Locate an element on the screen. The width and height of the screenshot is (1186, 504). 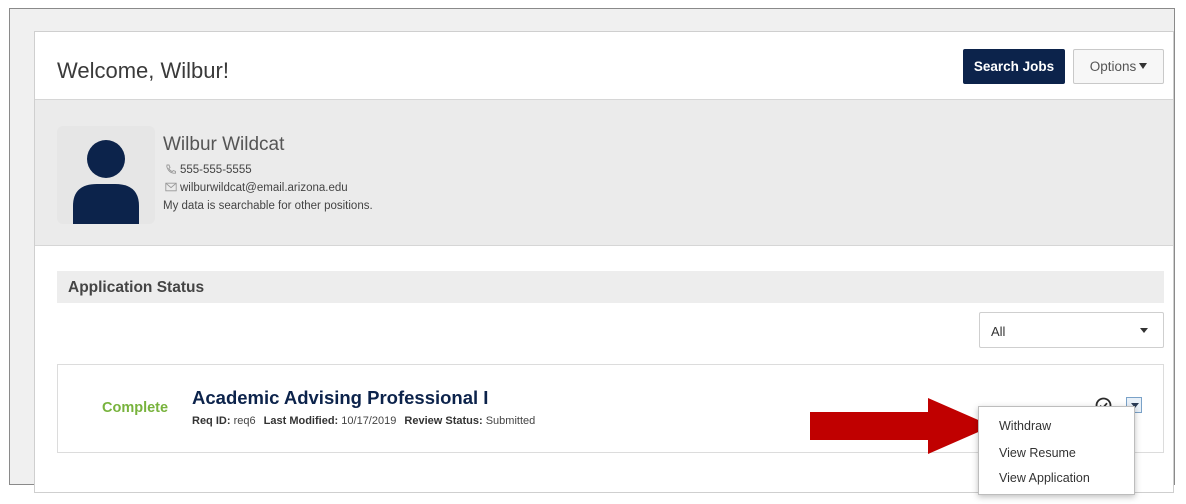
email-value: wilburwildcat@email.arizona.edu is located at coordinates (264, 188).